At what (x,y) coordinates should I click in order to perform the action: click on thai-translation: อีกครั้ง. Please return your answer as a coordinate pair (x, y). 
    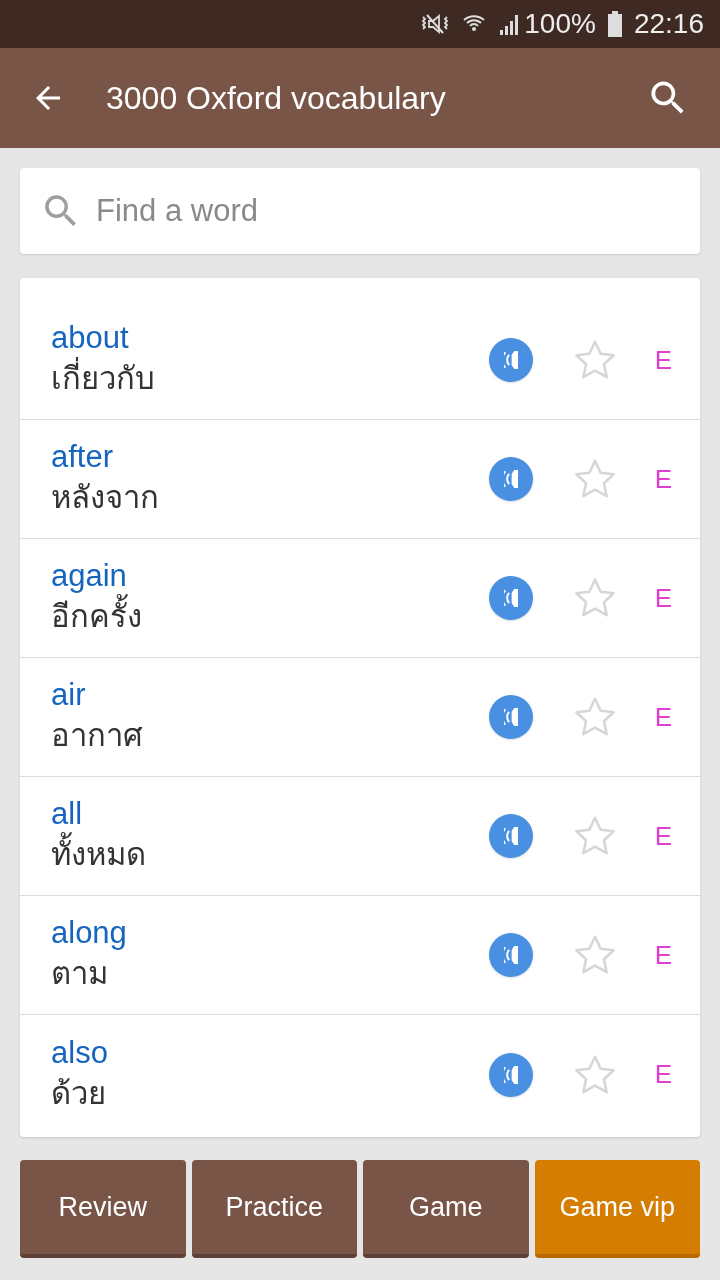
    Looking at the image, I should click on (96, 617).